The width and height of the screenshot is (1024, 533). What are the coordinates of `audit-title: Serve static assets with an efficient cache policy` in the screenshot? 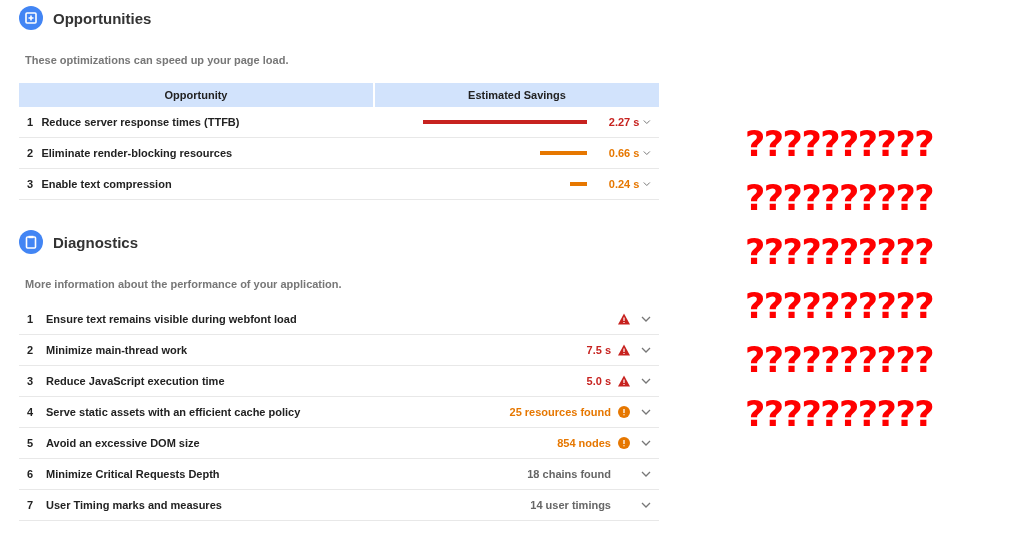 It's located at (273, 412).